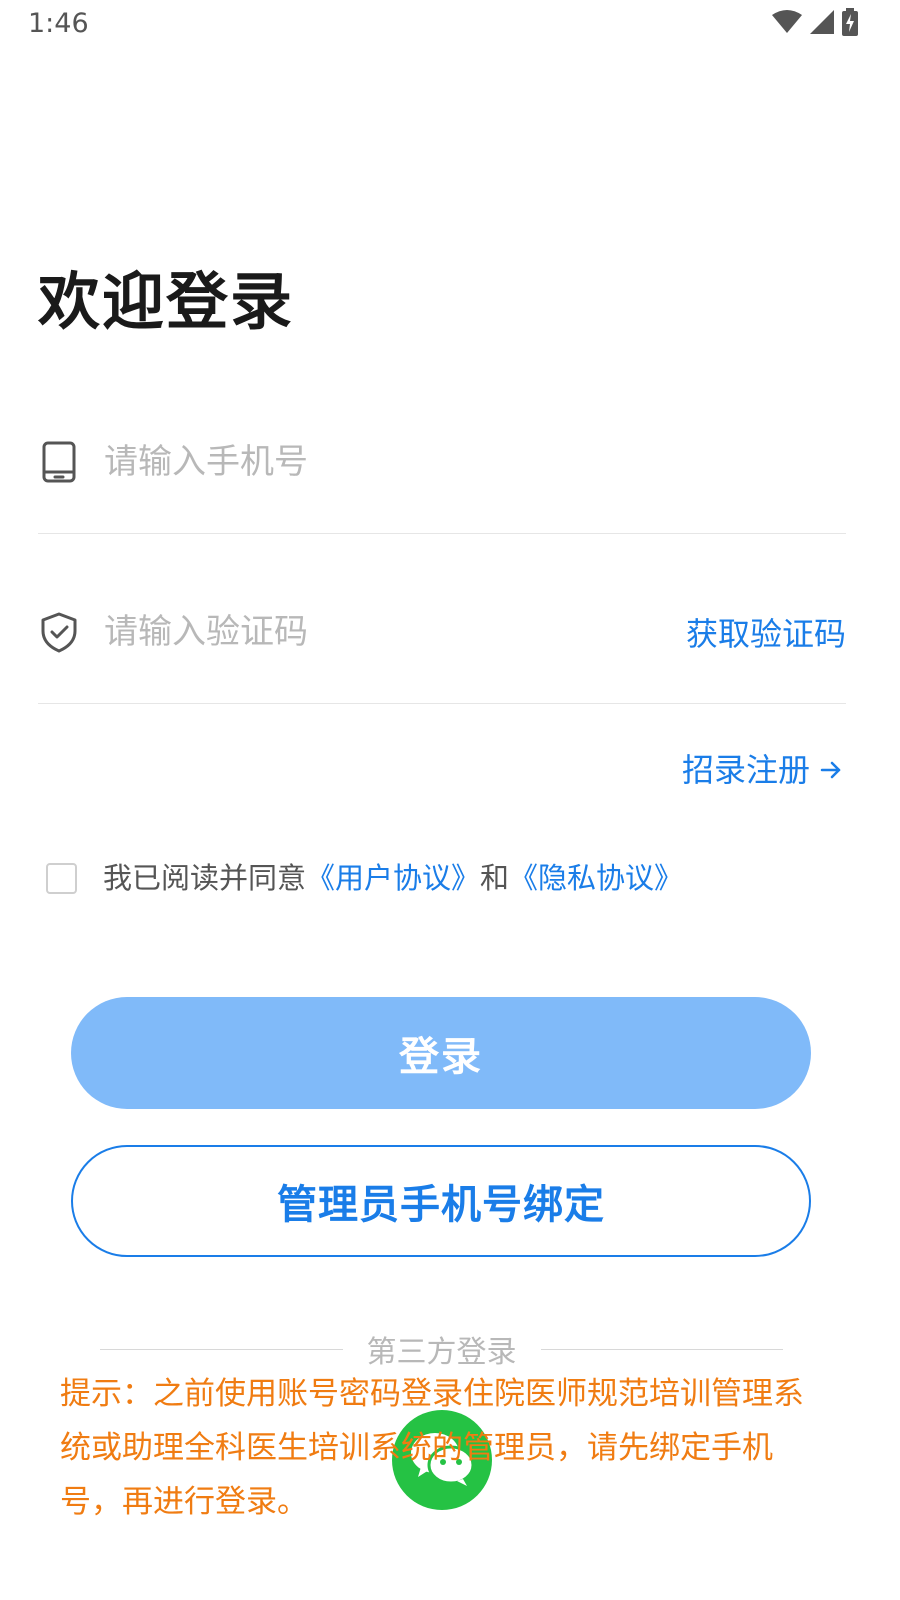 The image size is (900, 1600). Describe the element at coordinates (850, 22) in the screenshot. I see `battery-icon` at that location.